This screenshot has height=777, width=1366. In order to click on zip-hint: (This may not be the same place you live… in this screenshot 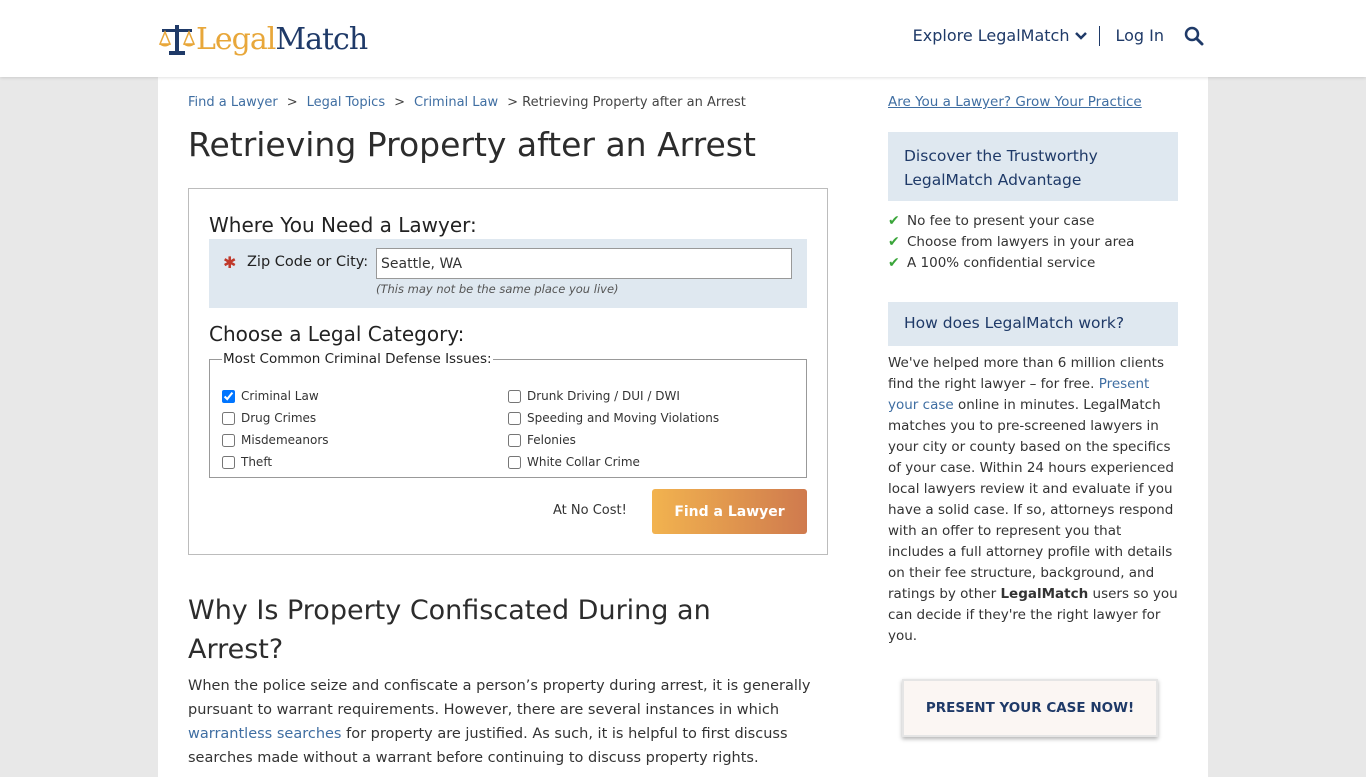, I will do `click(497, 289)`.